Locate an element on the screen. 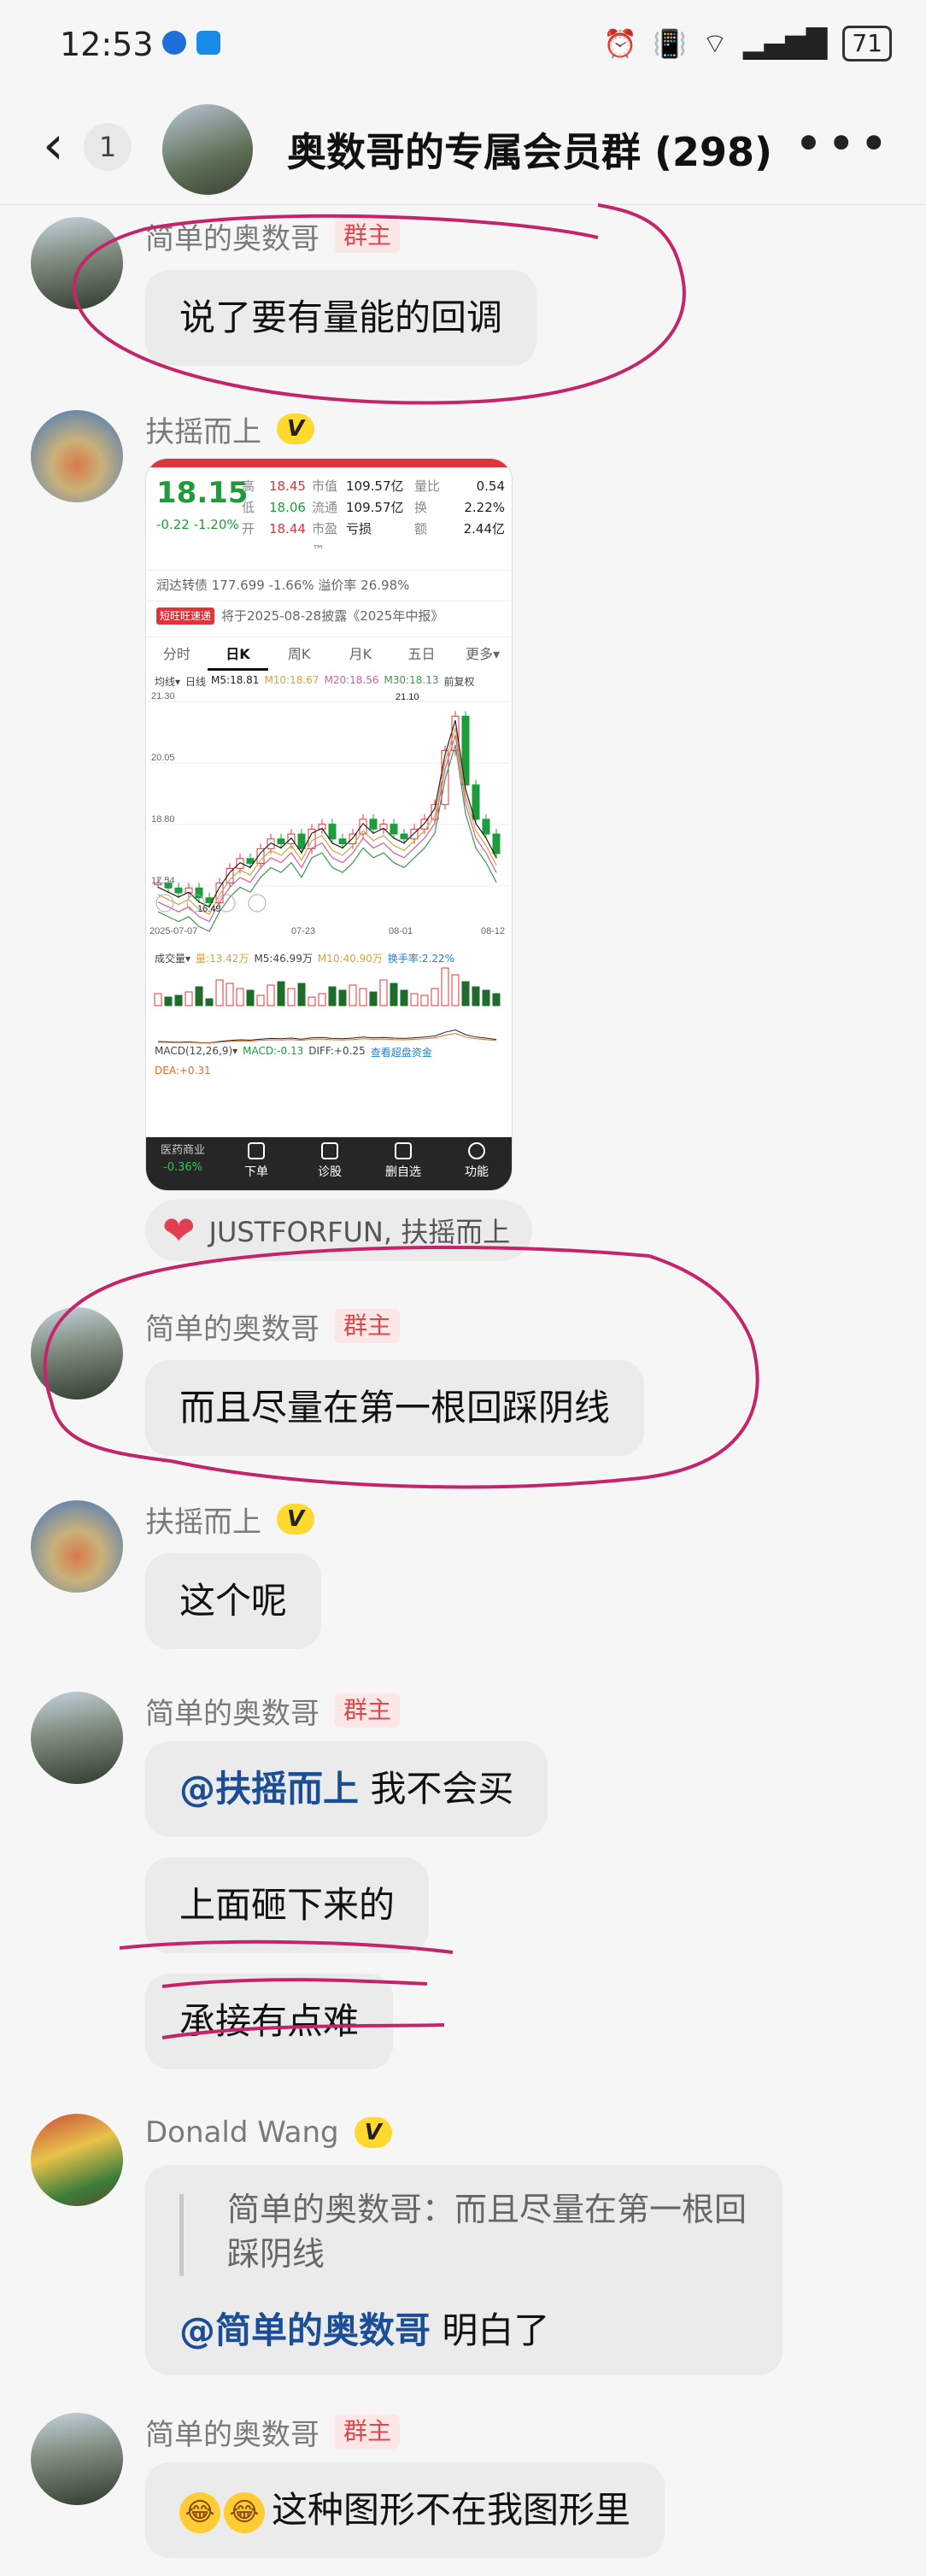 This screenshot has width=926, height=2576. chart-control-icon is located at coordinates (164, 903).